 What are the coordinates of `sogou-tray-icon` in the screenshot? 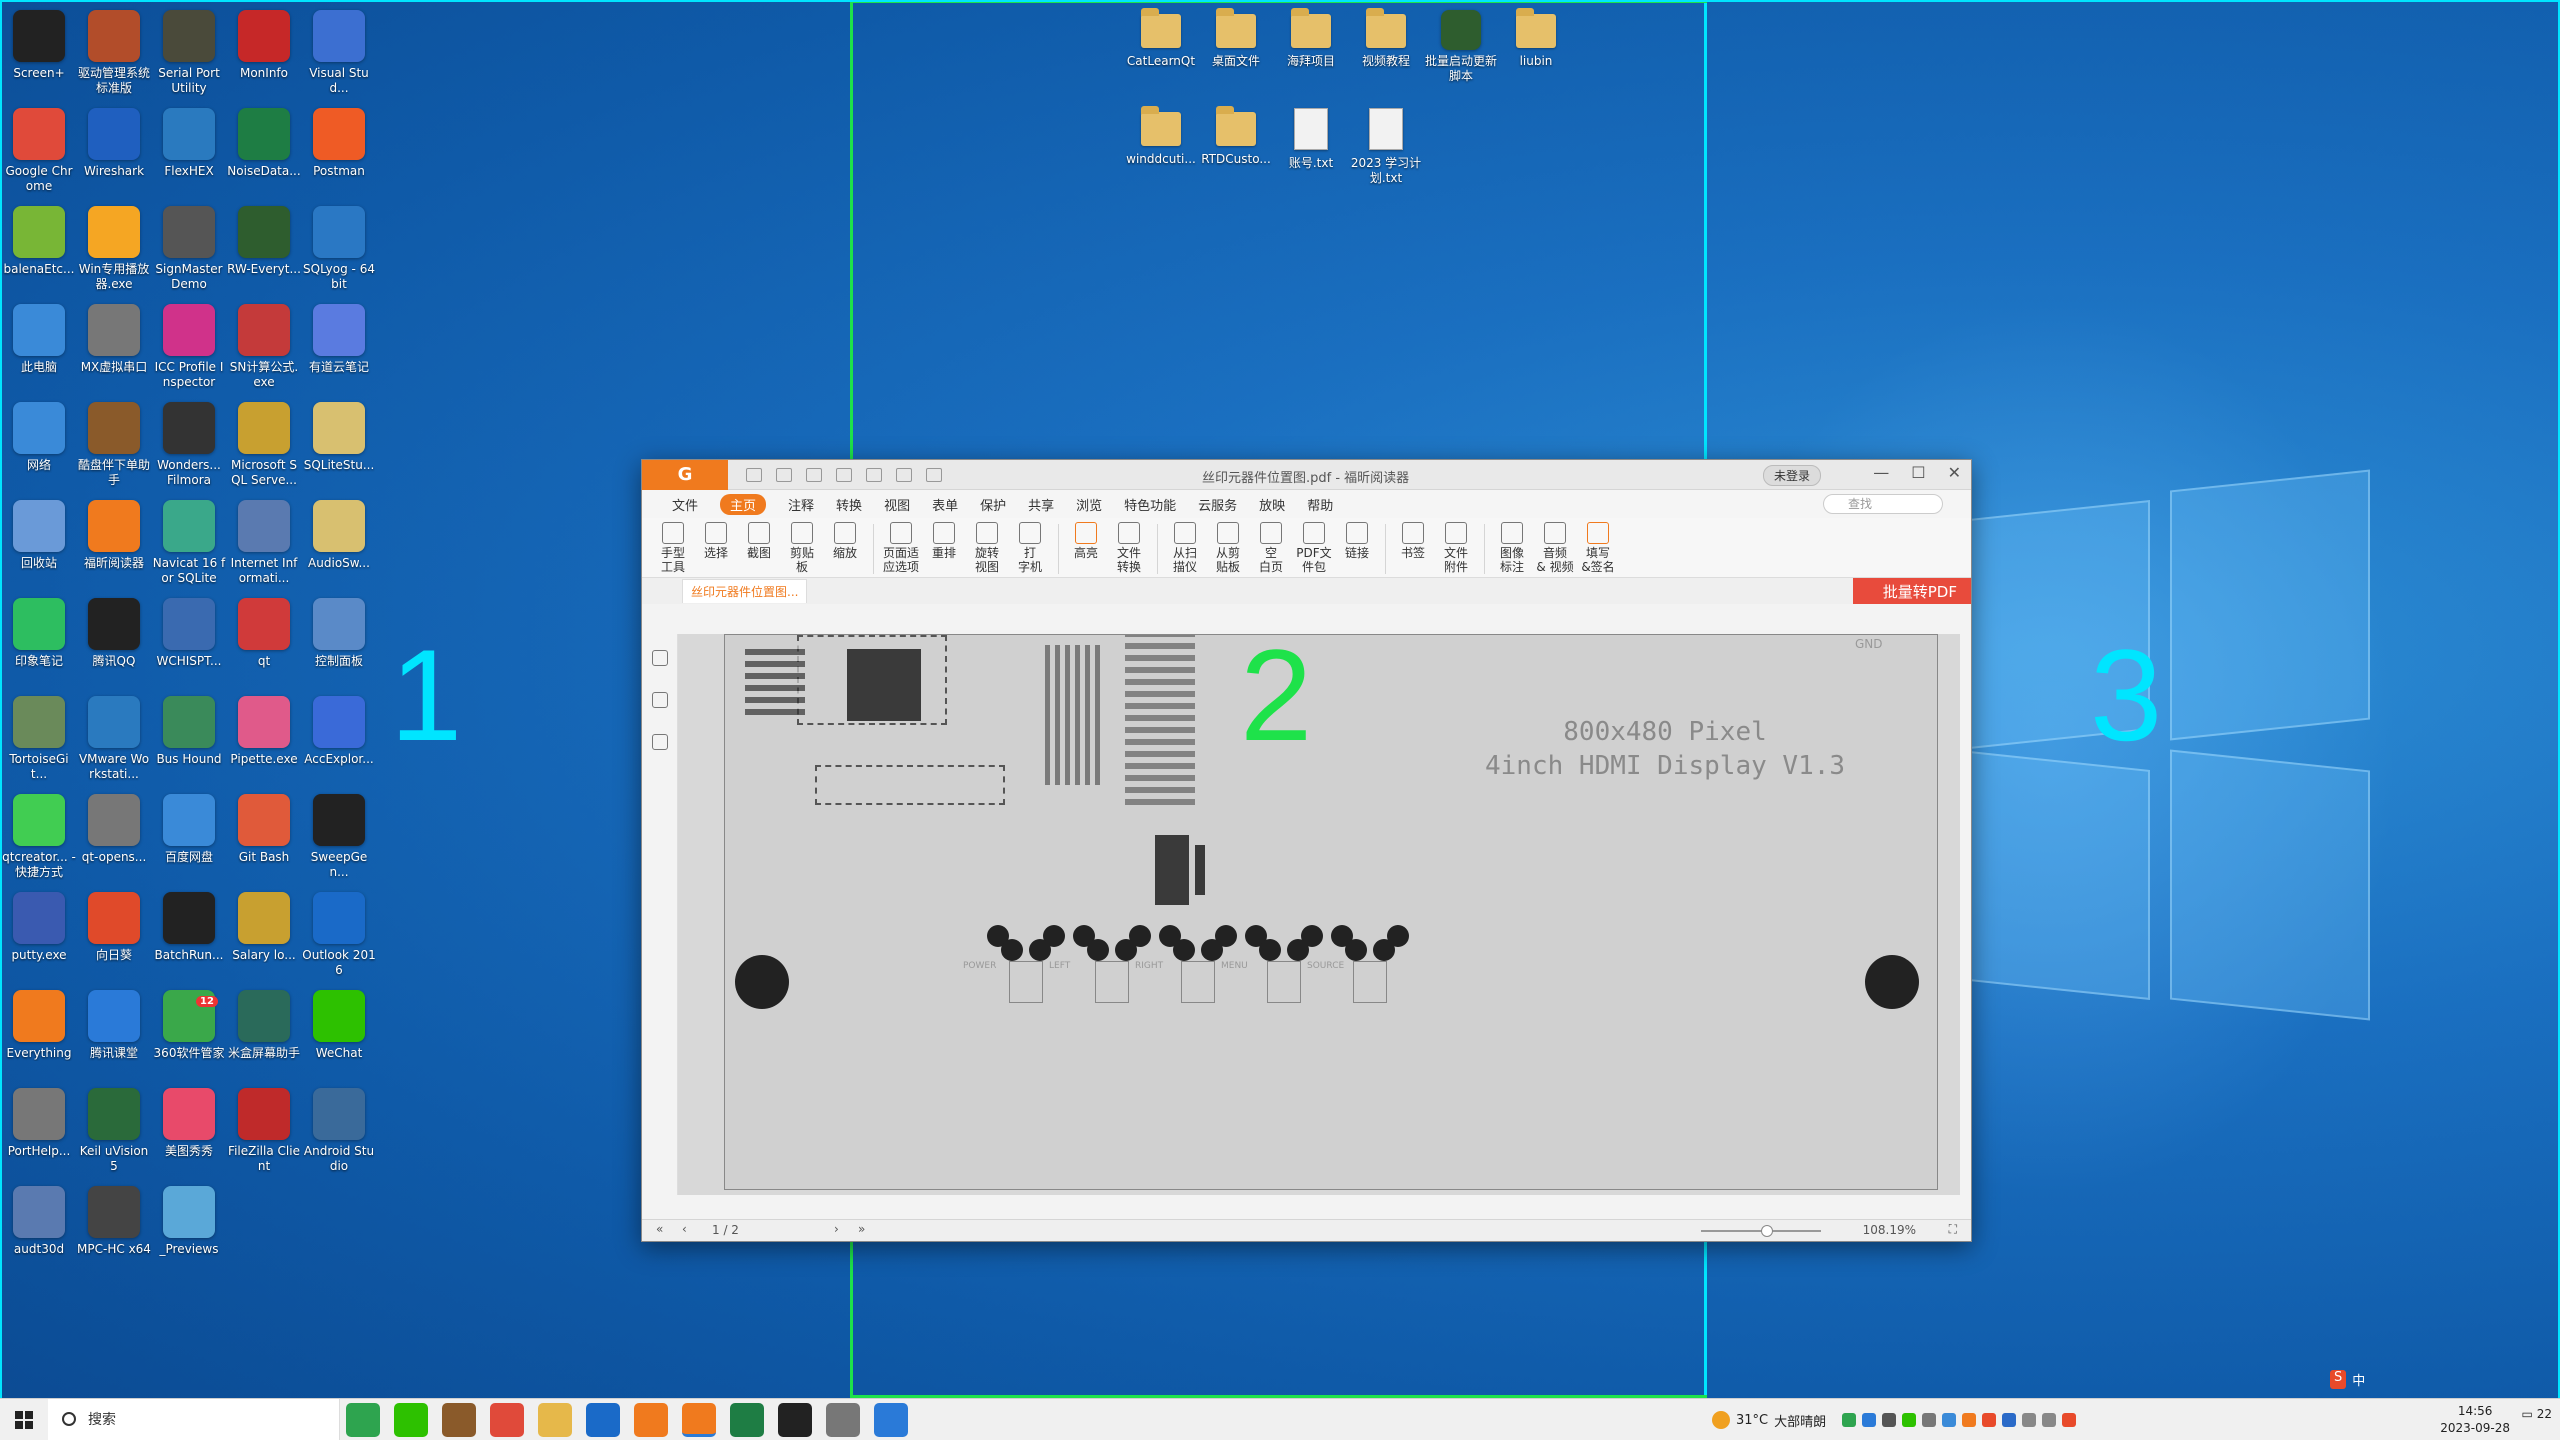 It's located at (2069, 1420).